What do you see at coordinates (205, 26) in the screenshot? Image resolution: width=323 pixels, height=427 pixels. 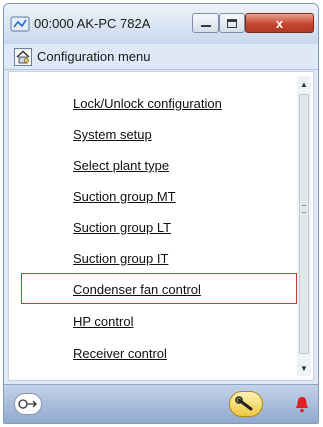 I see `minimize-icon` at bounding box center [205, 26].